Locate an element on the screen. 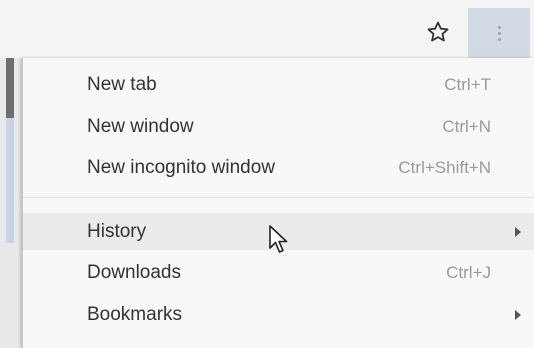 The image size is (534, 348). menu-item-label: New incognito window is located at coordinates (181, 167).